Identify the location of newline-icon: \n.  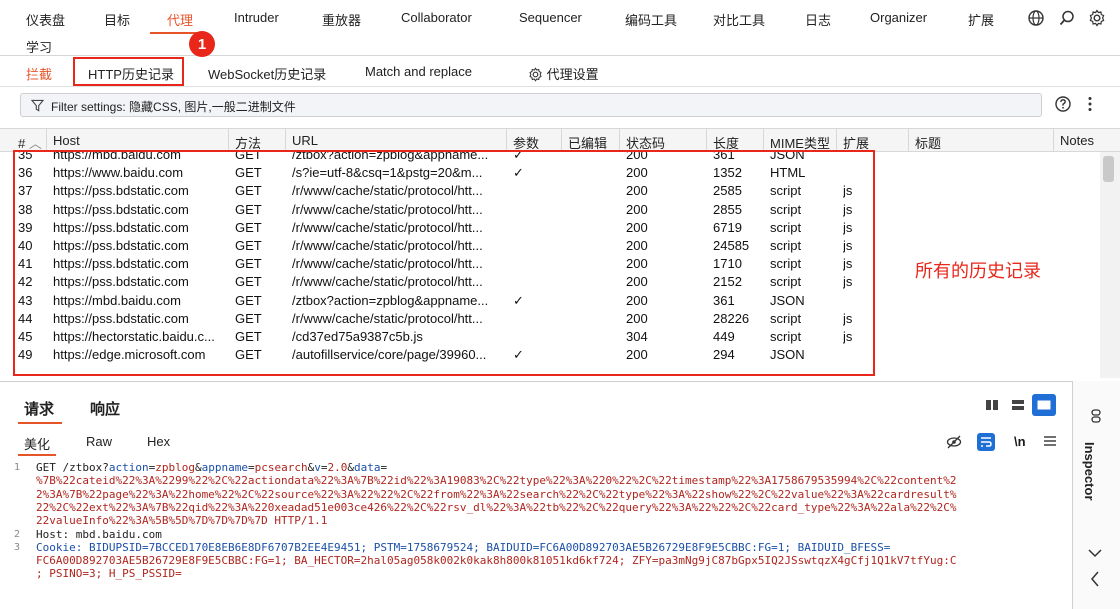
(1020, 441).